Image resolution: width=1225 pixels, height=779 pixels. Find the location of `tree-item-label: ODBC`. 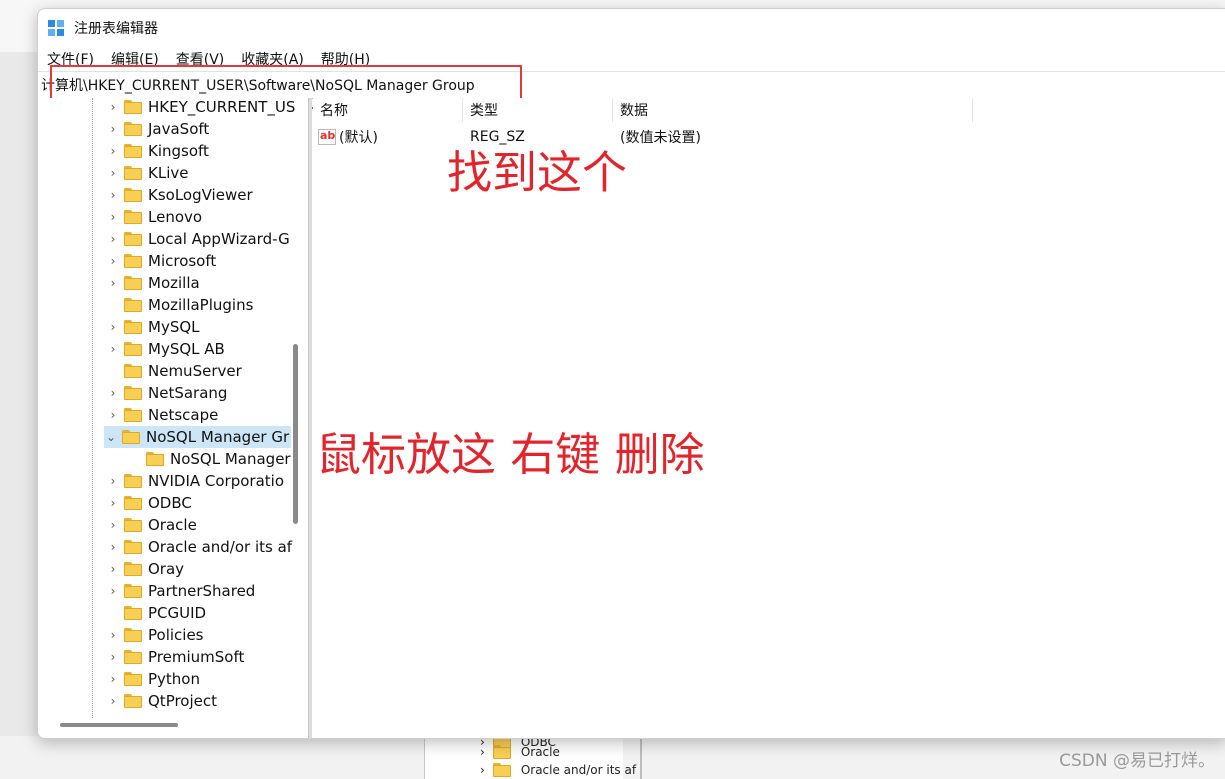

tree-item-label: ODBC is located at coordinates (170, 503).